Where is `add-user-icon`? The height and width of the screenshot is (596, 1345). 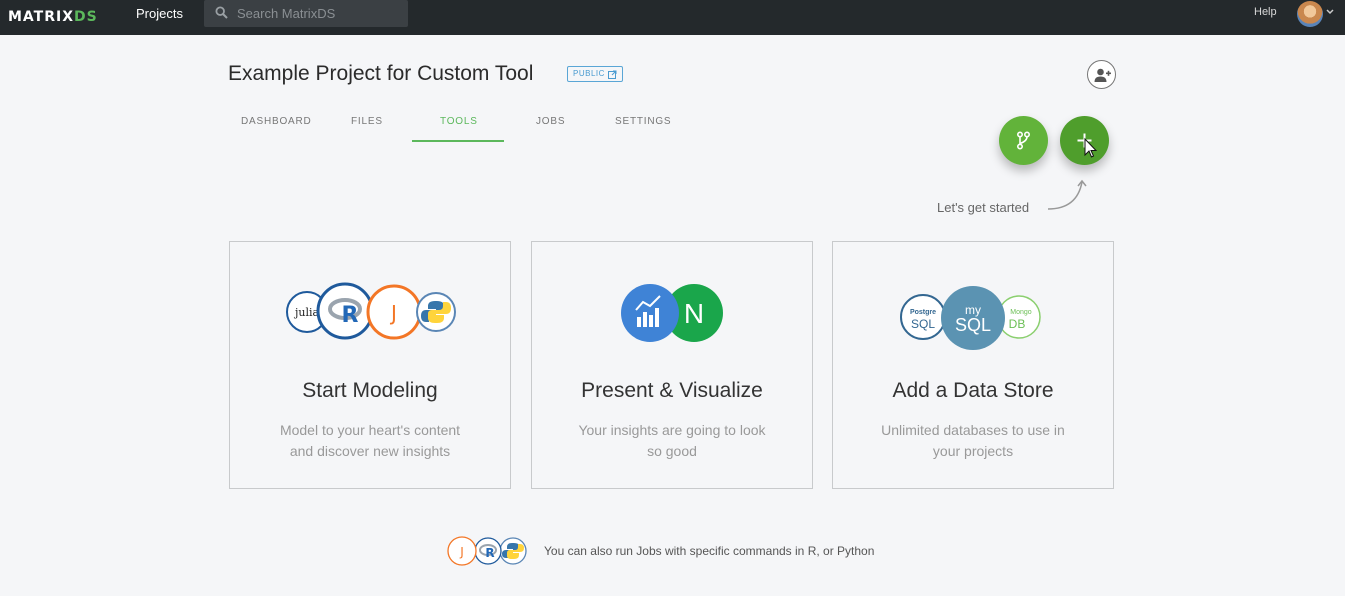 add-user-icon is located at coordinates (1102, 75).